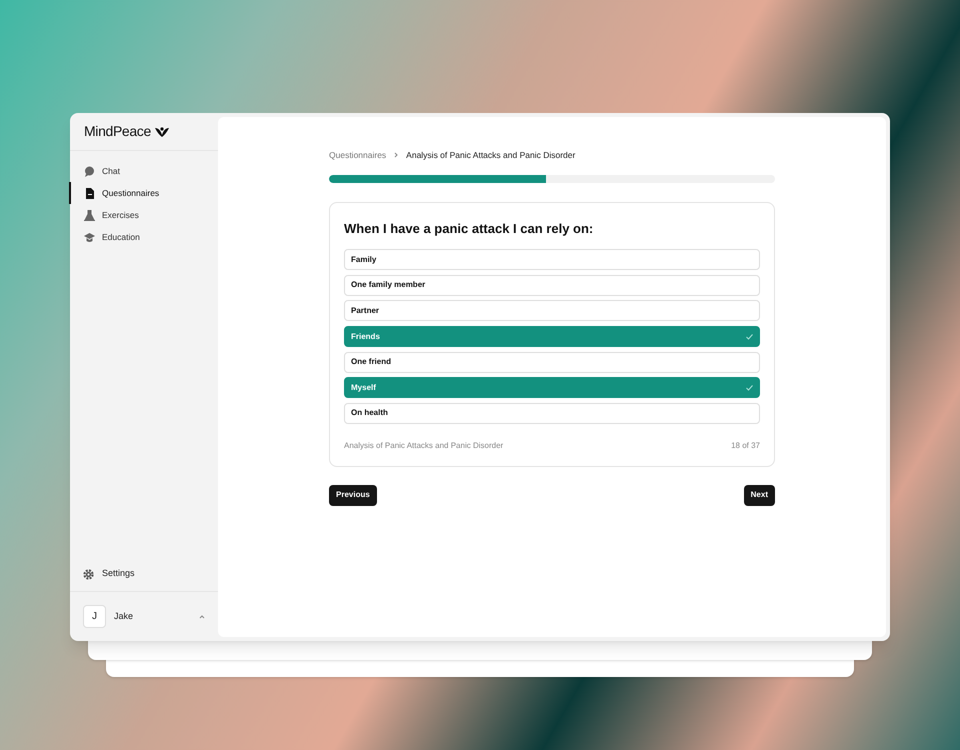  Describe the element at coordinates (143, 171) in the screenshot. I see `nav-item: Chat` at that location.